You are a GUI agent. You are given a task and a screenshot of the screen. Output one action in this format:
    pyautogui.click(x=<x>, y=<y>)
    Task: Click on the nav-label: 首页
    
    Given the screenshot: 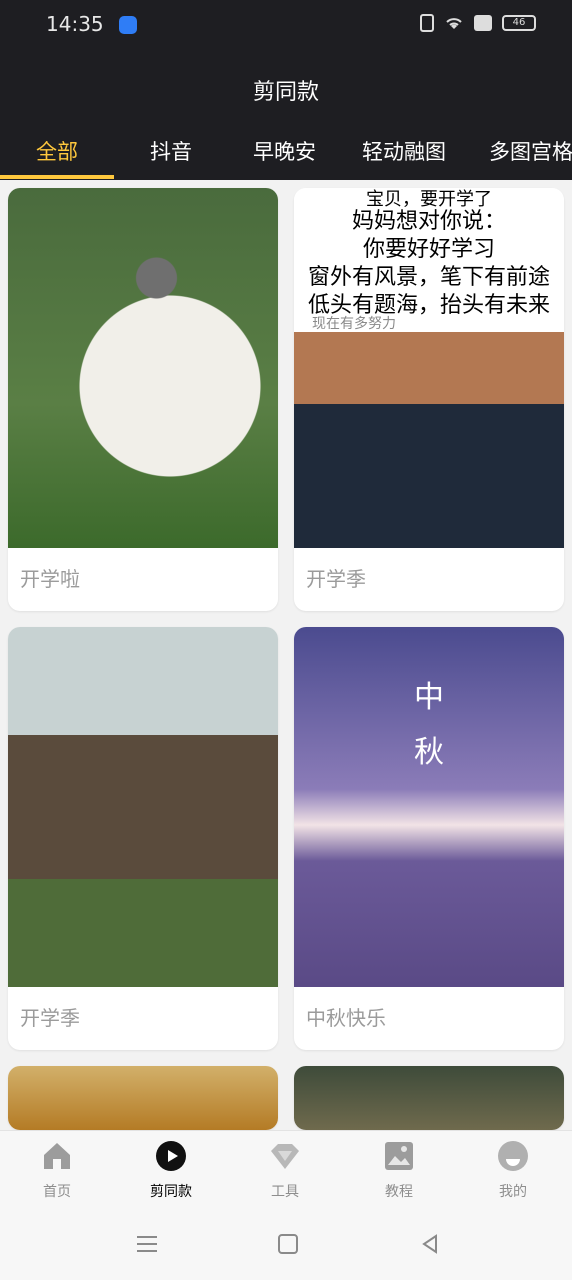 What is the action you would take?
    pyautogui.click(x=57, y=1192)
    